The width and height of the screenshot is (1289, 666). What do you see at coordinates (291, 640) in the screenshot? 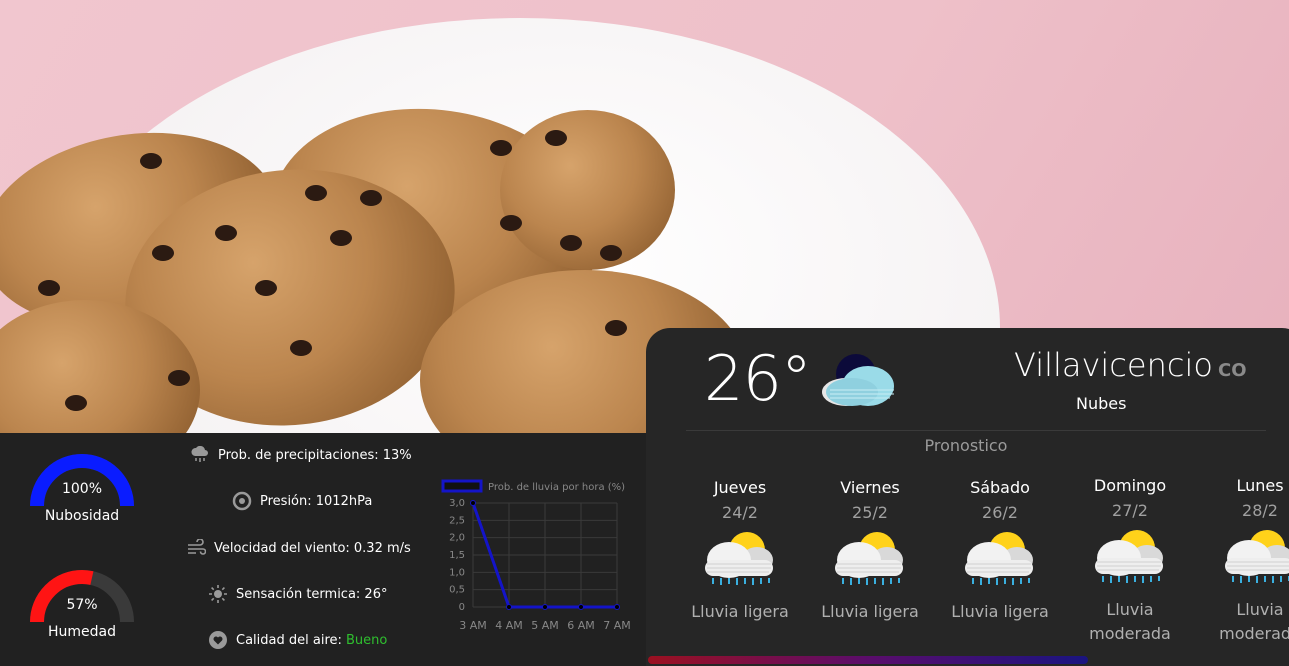
I see `air-quality-label: Calidad del aire:` at bounding box center [291, 640].